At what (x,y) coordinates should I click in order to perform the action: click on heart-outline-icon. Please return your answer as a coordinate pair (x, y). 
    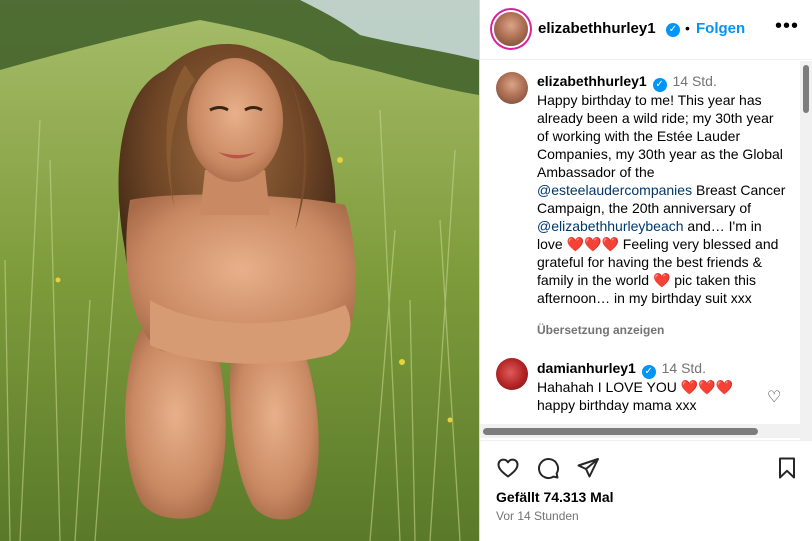
    Looking at the image, I should click on (508, 468).